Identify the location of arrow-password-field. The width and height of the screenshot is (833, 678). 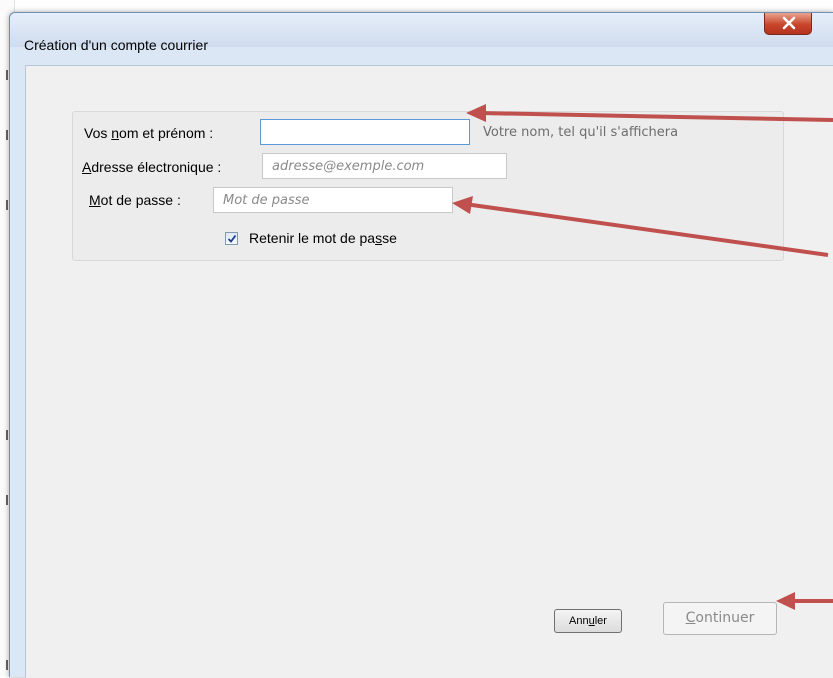
(640, 226).